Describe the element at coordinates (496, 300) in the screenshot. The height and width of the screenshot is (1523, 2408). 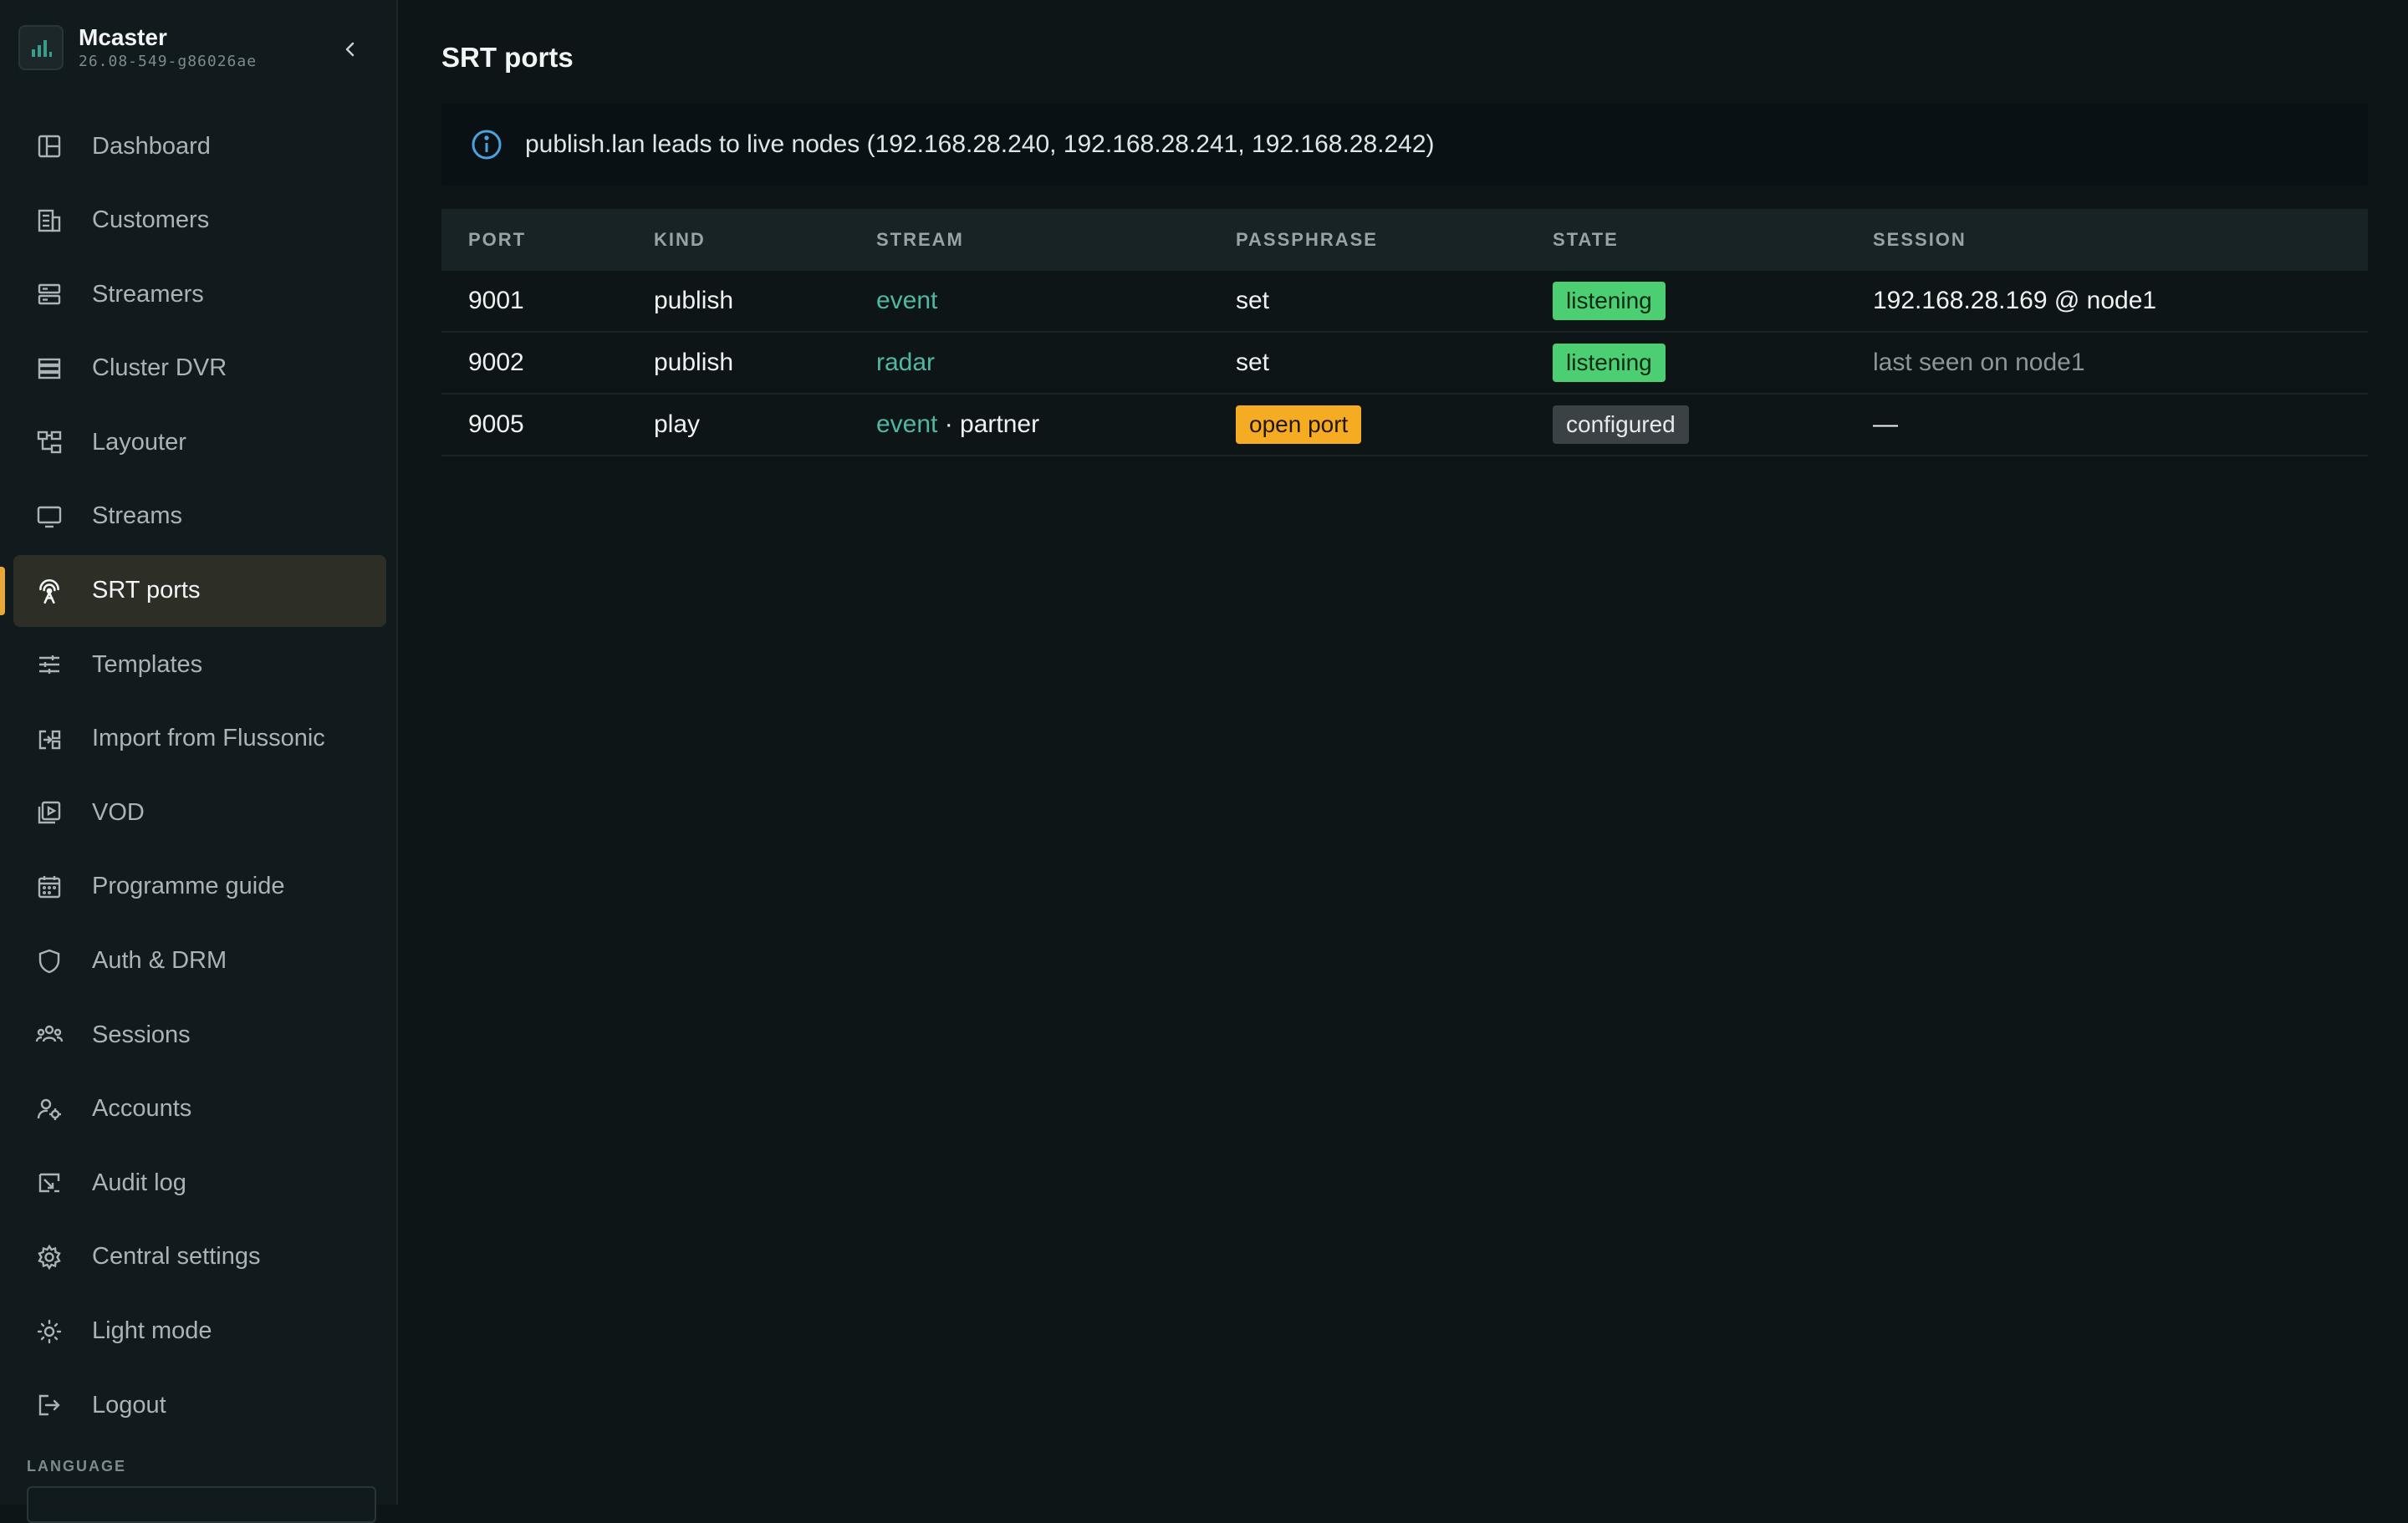
I see `port-cell: 9001` at that location.